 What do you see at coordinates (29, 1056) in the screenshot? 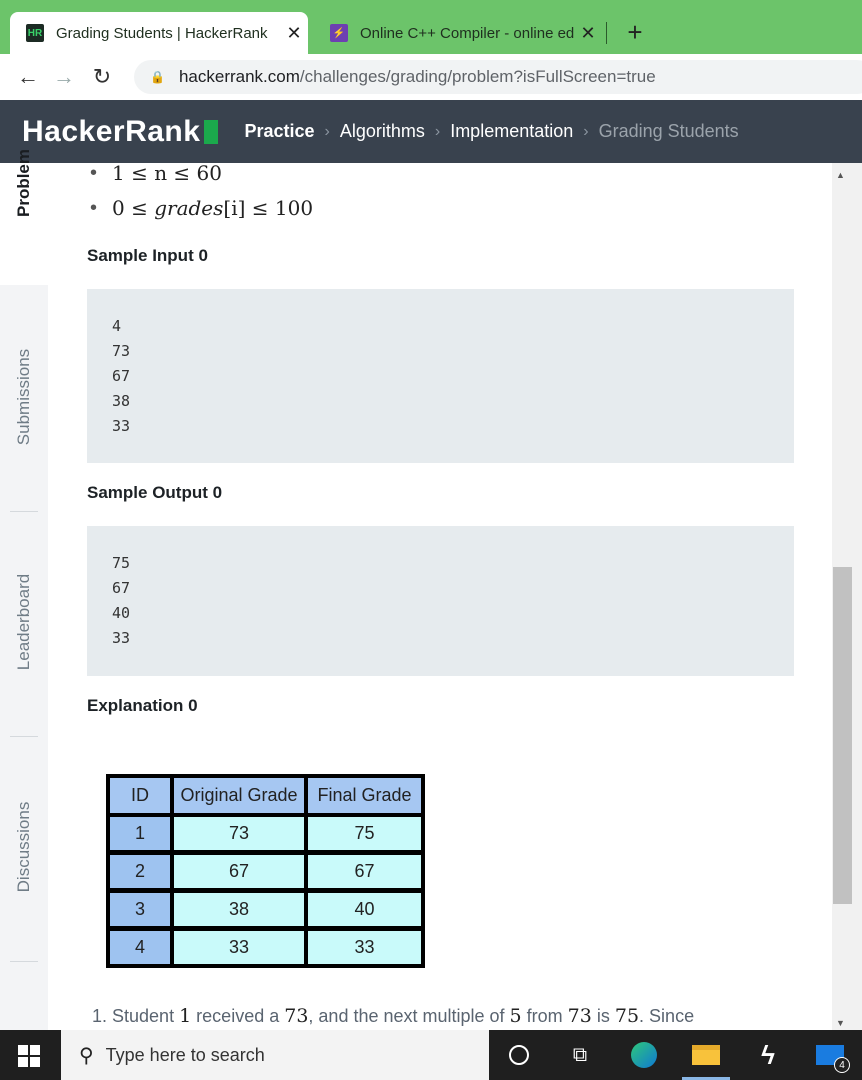
I see `windows-start-icon` at bounding box center [29, 1056].